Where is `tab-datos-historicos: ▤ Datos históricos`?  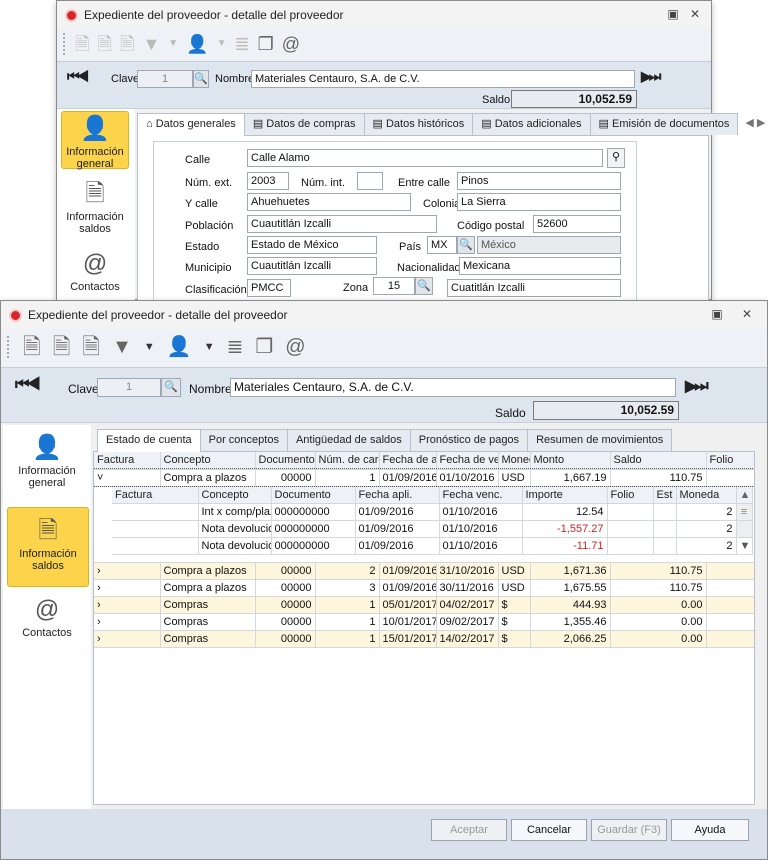
tab-datos-historicos: ▤ Datos históricos is located at coordinates (418, 124).